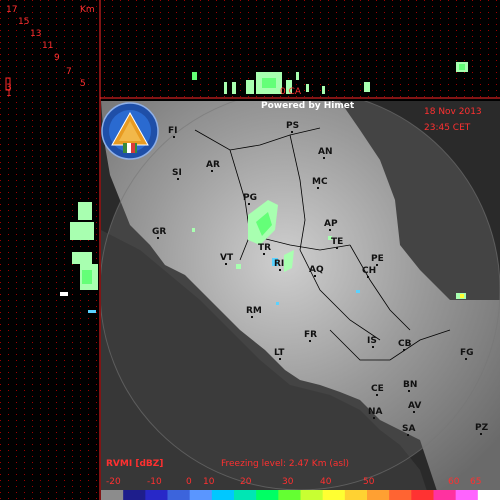 The width and height of the screenshot is (500, 500). Describe the element at coordinates (209, 482) in the screenshot. I see `legend-tick-label: 10` at that location.